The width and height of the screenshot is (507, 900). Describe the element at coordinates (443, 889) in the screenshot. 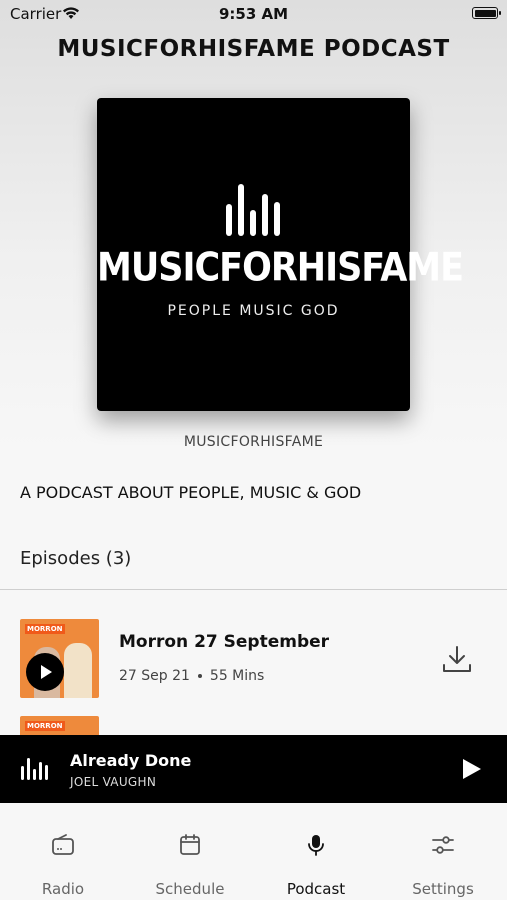

I see `tab-label: Settings` at that location.